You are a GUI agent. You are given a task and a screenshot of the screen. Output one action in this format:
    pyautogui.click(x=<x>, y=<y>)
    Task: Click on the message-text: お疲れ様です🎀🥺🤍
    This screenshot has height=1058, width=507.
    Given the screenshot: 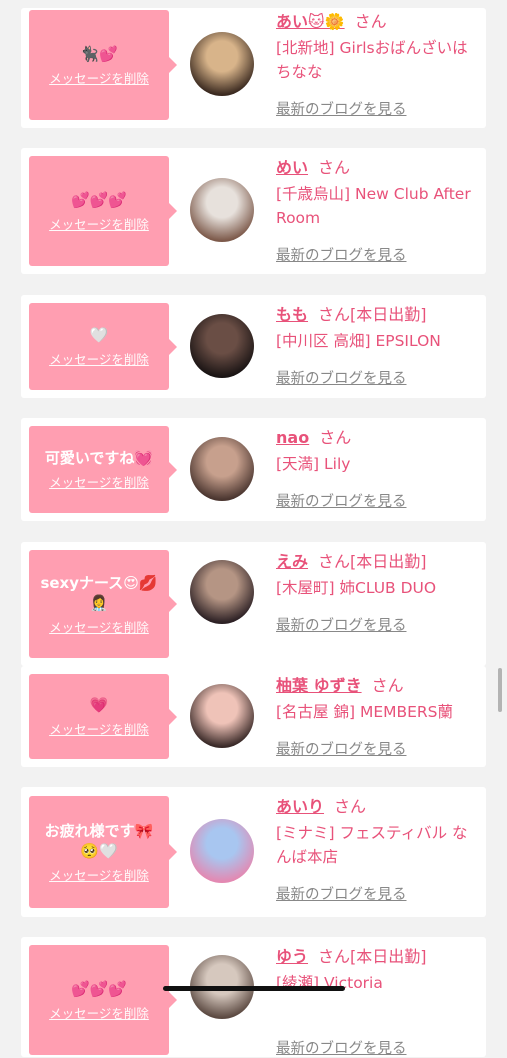 What is the action you would take?
    pyautogui.click(x=99, y=840)
    